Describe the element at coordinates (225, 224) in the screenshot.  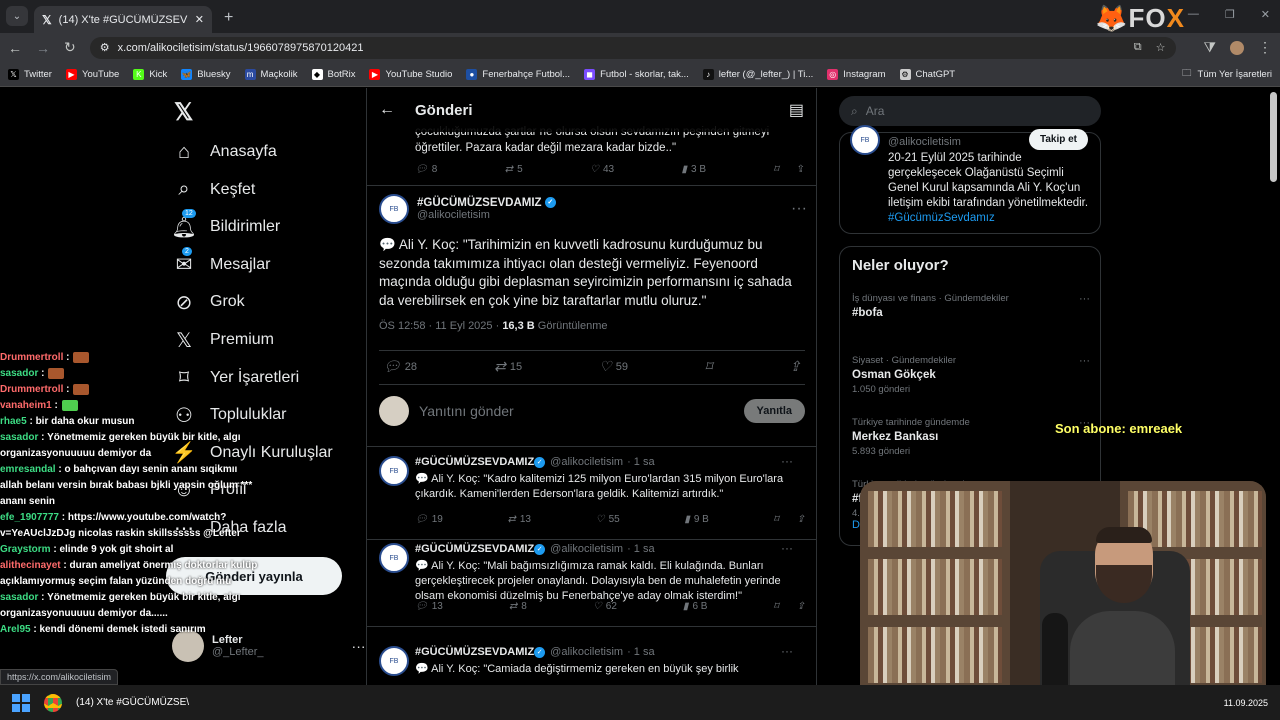
I see `nav-item-bell: 🔔︎ 12 Bildirimler` at that location.